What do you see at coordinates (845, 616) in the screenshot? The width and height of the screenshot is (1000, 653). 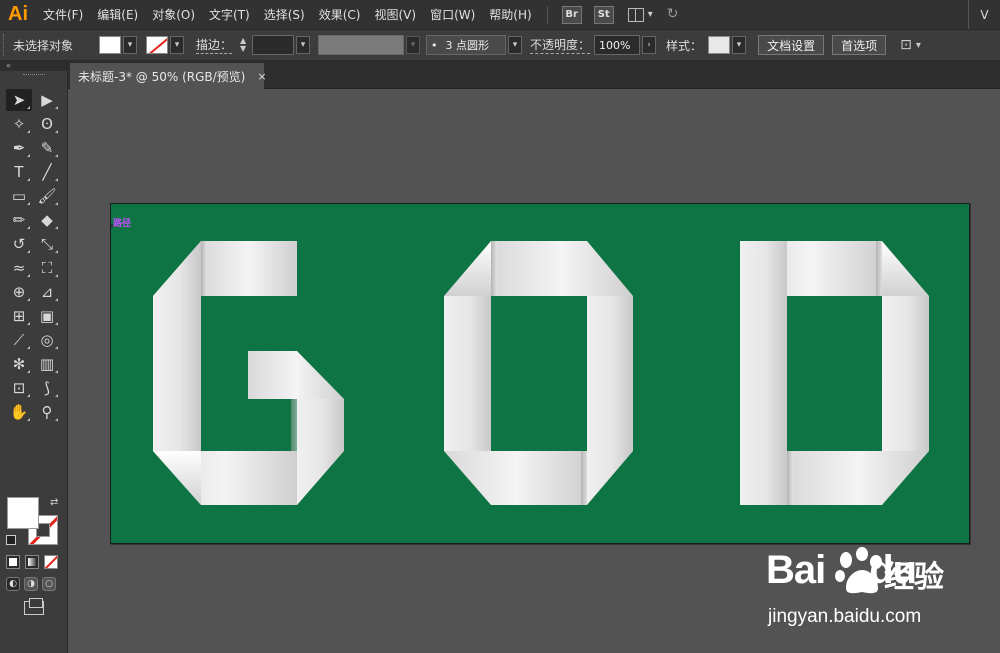 I see `watermark-url: jingyan.baidu.com` at bounding box center [845, 616].